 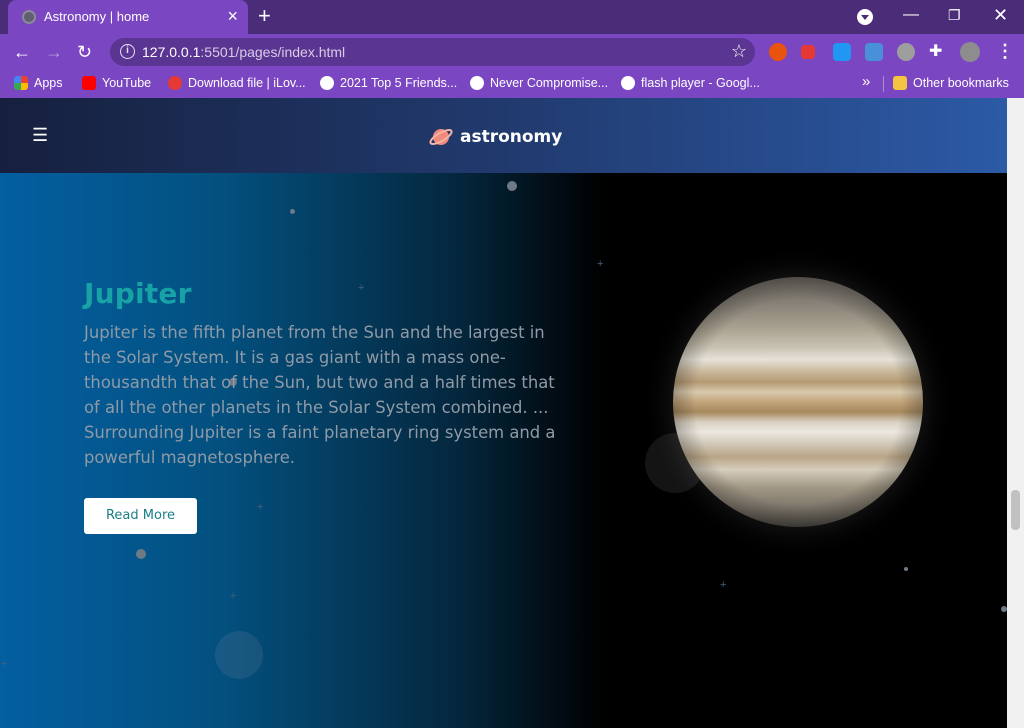 What do you see at coordinates (778, 52) in the screenshot?
I see `extension-infinity-icon` at bounding box center [778, 52].